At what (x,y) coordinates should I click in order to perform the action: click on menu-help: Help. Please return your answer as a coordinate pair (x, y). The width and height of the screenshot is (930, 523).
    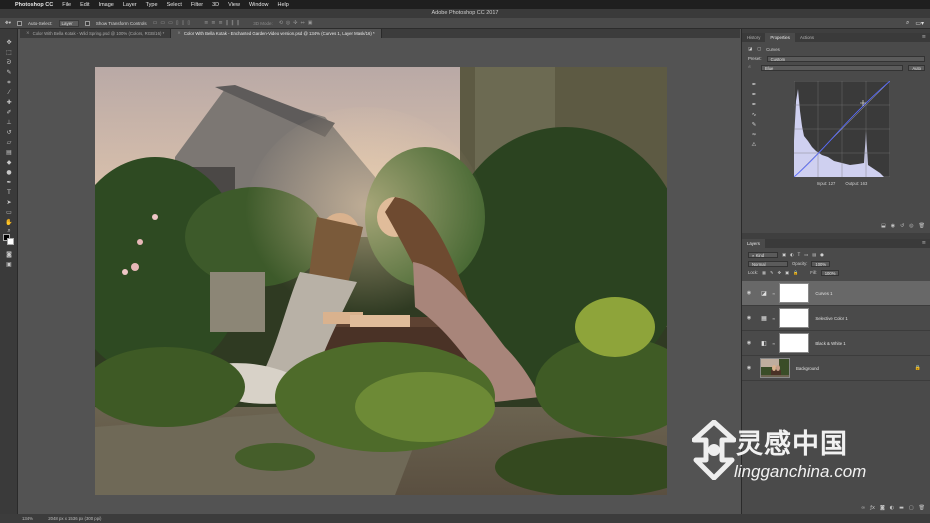
    Looking at the image, I should click on (283, 5).